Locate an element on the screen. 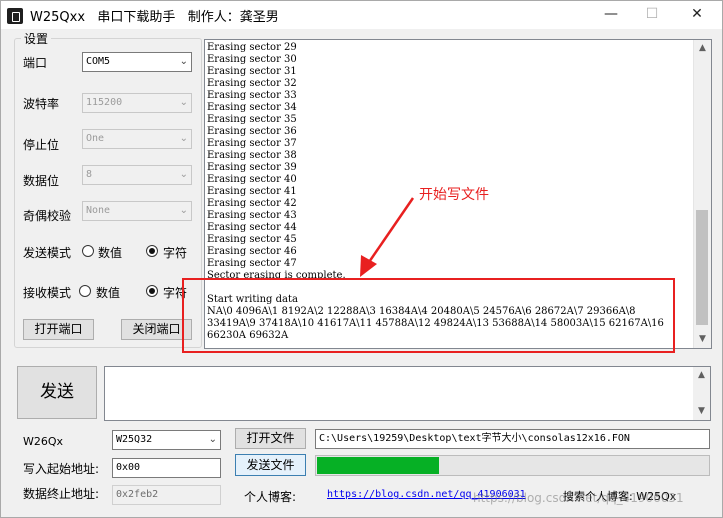 This screenshot has height=518, width=723. port-value: COM5 is located at coordinates (98, 61).